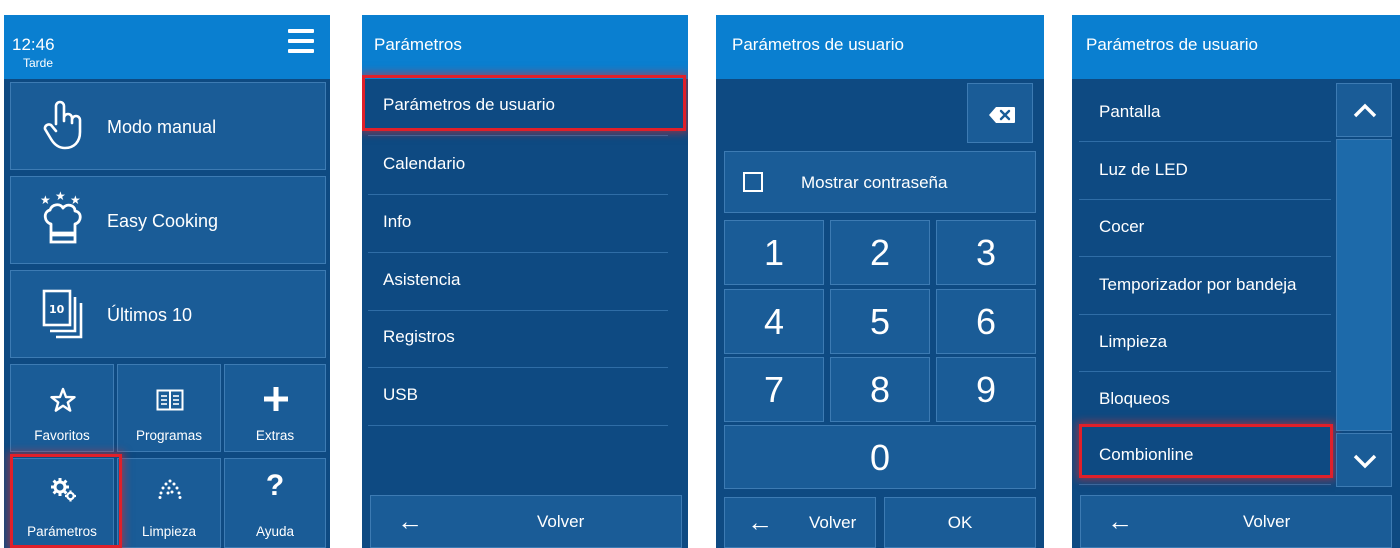 Image resolution: width=1400 pixels, height=548 pixels. What do you see at coordinates (63, 399) in the screenshot?
I see `star-outline-icon` at bounding box center [63, 399].